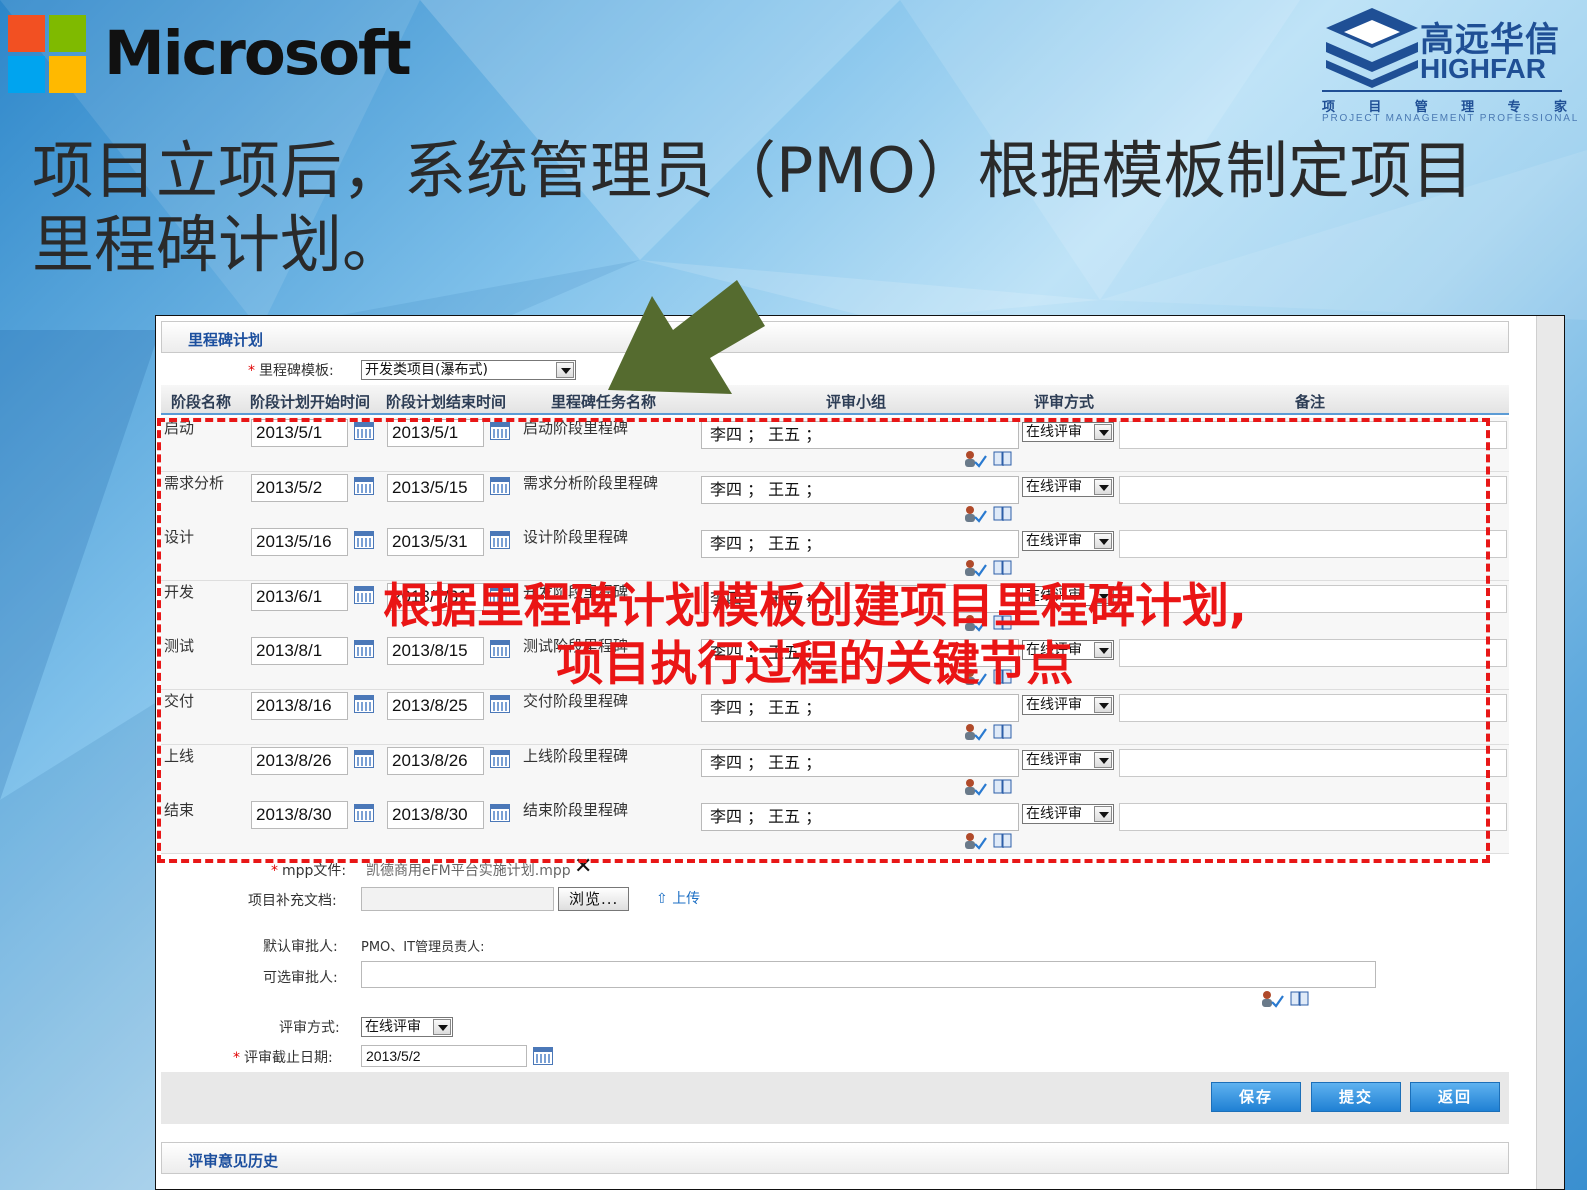 The height and width of the screenshot is (1190, 1587). I want to click on start-date-input: 2013/8/1, so click(299, 651).